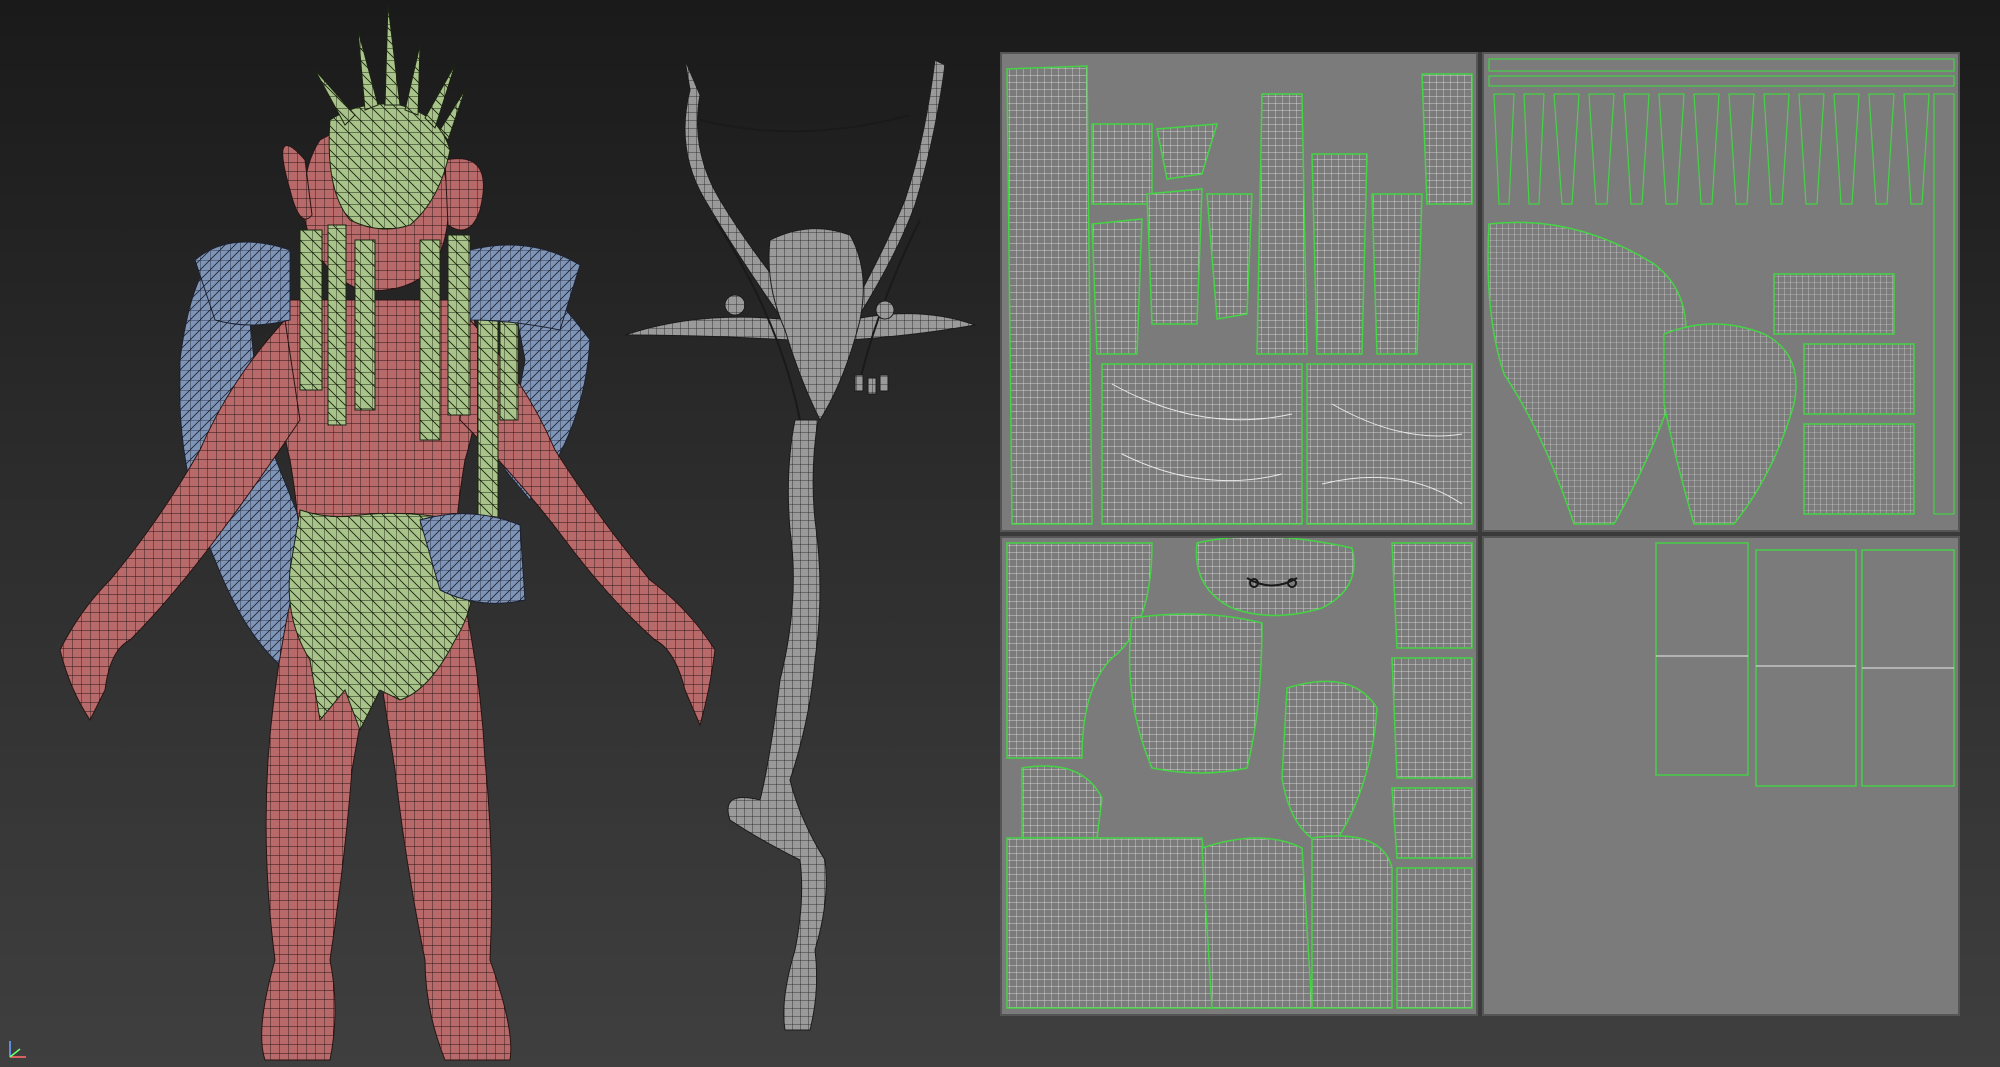 The width and height of the screenshot is (2000, 1067). I want to click on uv-tile-staff, so click(1239, 292).